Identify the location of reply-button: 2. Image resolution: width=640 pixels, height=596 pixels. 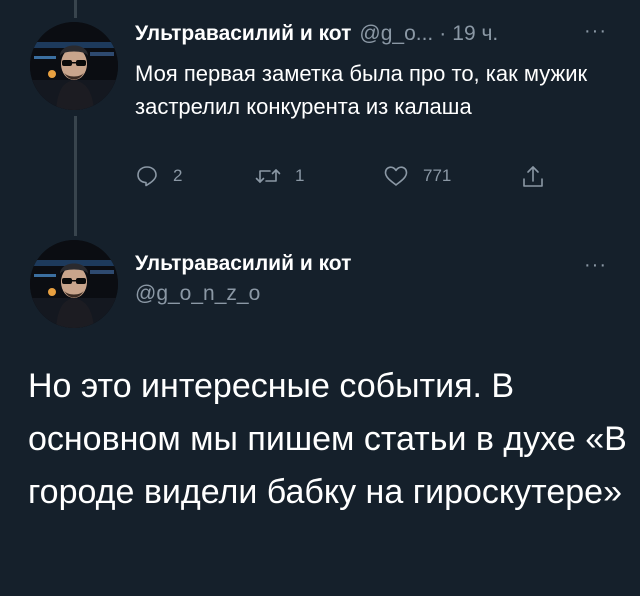
(158, 176).